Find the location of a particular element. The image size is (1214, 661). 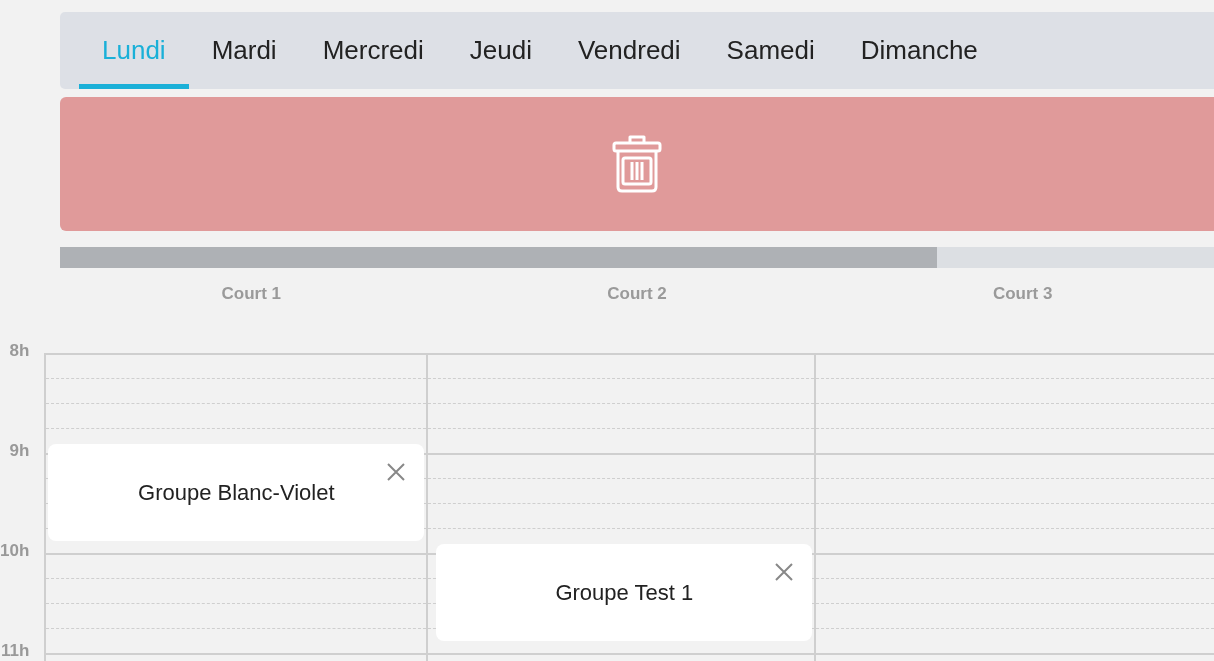

day-tab: Dimanche is located at coordinates (919, 50).